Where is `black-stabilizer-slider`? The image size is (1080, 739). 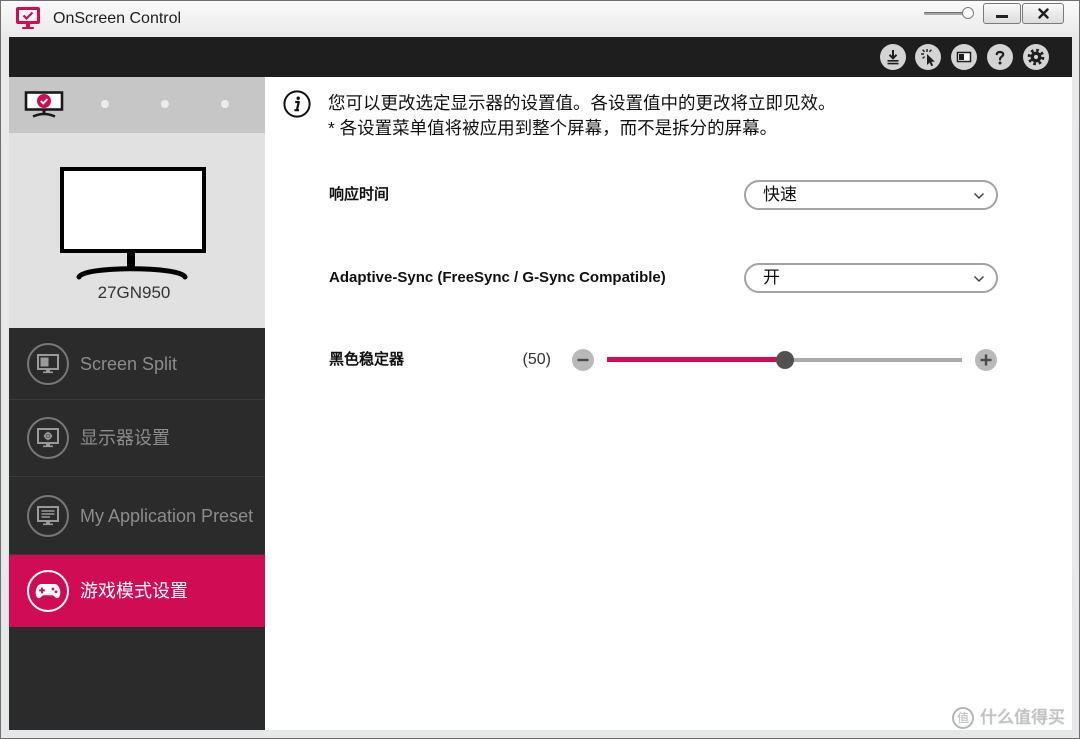
black-stabilizer-slider is located at coordinates (784, 360).